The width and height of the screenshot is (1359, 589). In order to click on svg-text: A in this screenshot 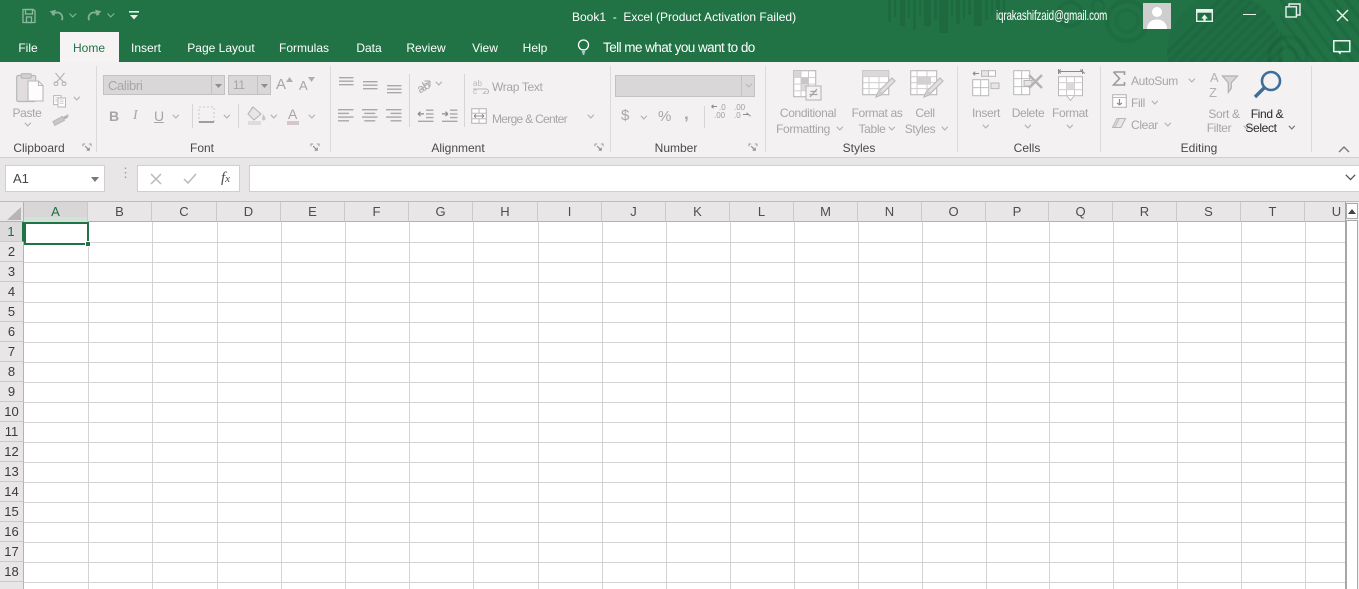, I will do `click(1214, 77)`.